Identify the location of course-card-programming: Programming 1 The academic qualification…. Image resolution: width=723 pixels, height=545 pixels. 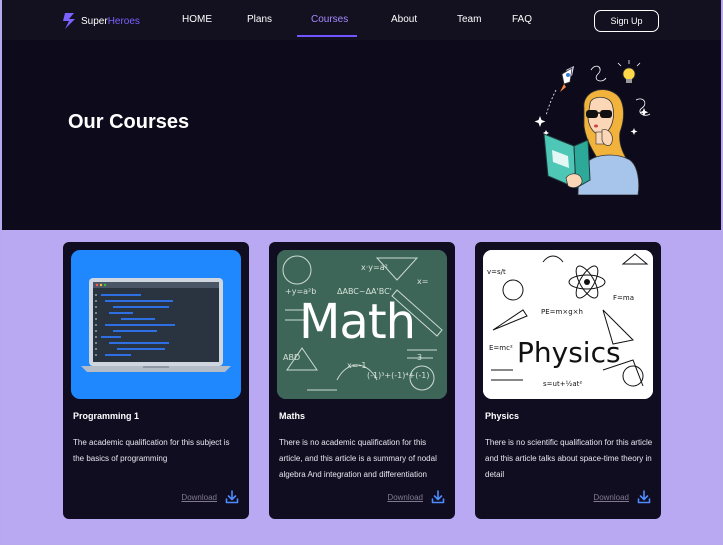
(156, 380).